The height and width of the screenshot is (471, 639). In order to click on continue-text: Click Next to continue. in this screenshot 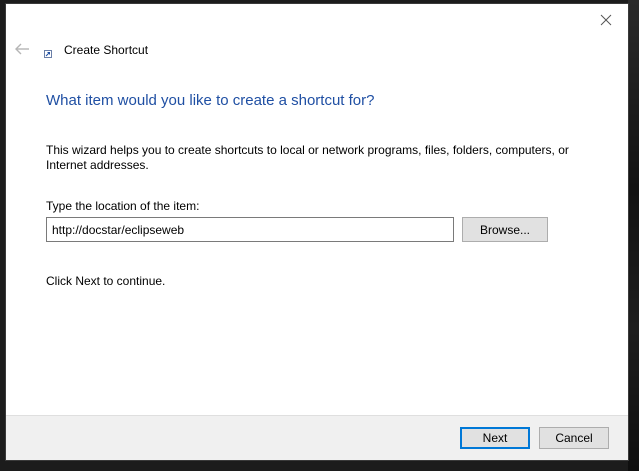, I will do `click(106, 281)`.